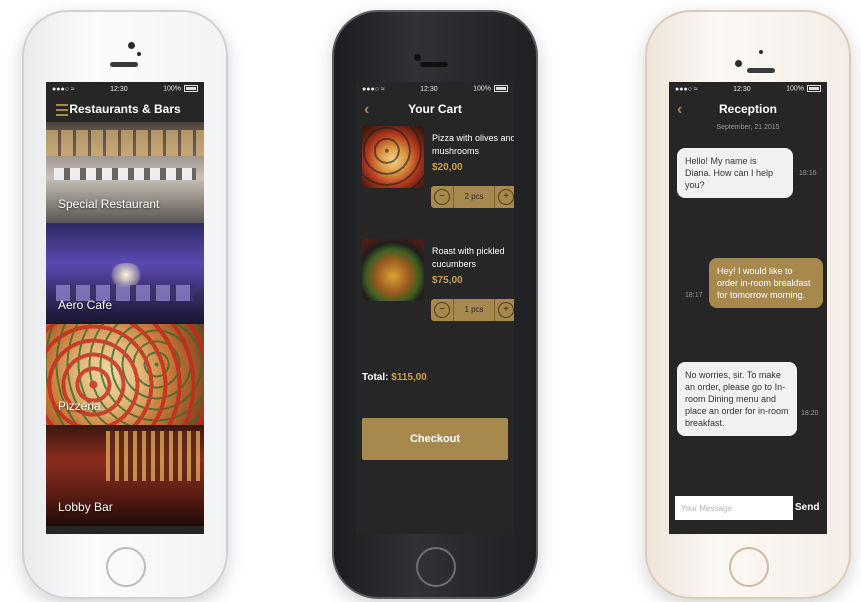  Describe the element at coordinates (807, 507) in the screenshot. I see `send-button: Send` at that location.